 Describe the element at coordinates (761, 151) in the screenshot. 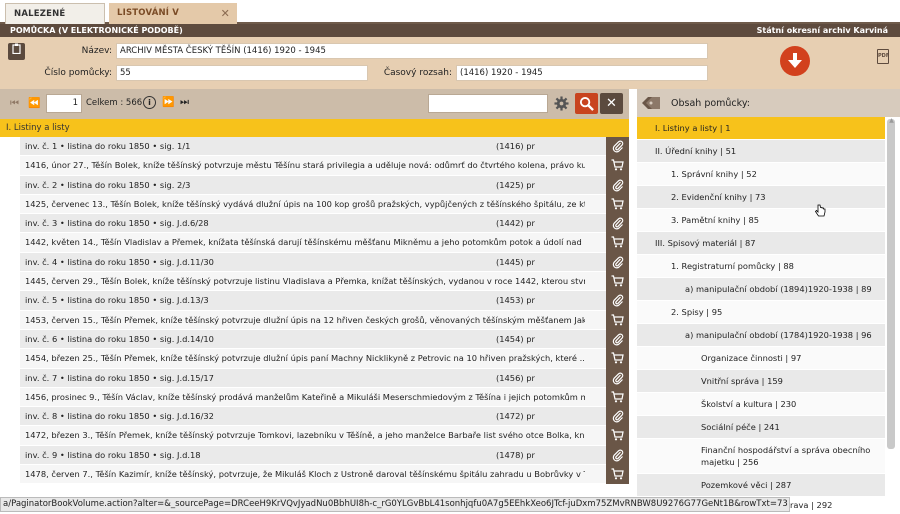

I see `tree-item: II. Úřední knihy | 51` at that location.